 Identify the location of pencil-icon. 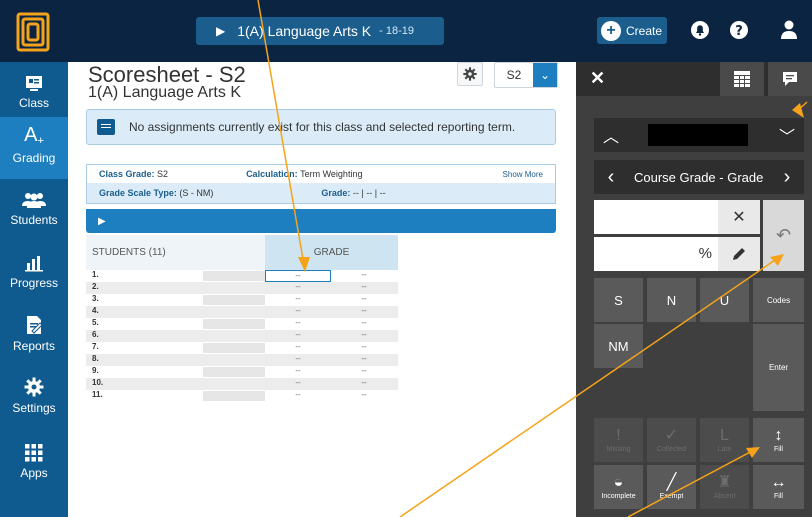
(739, 254).